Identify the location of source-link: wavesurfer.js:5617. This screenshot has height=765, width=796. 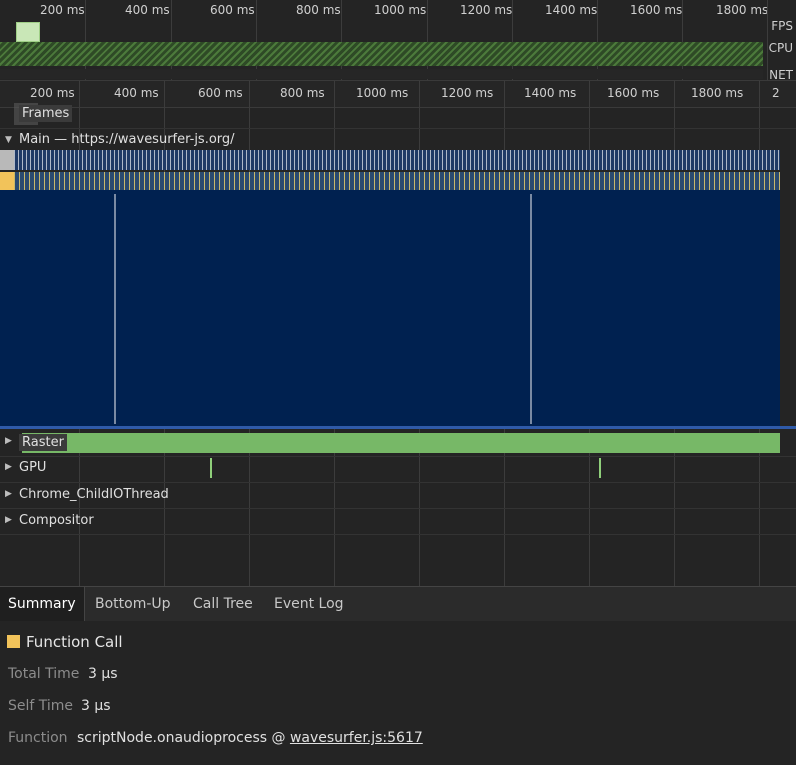
(356, 738).